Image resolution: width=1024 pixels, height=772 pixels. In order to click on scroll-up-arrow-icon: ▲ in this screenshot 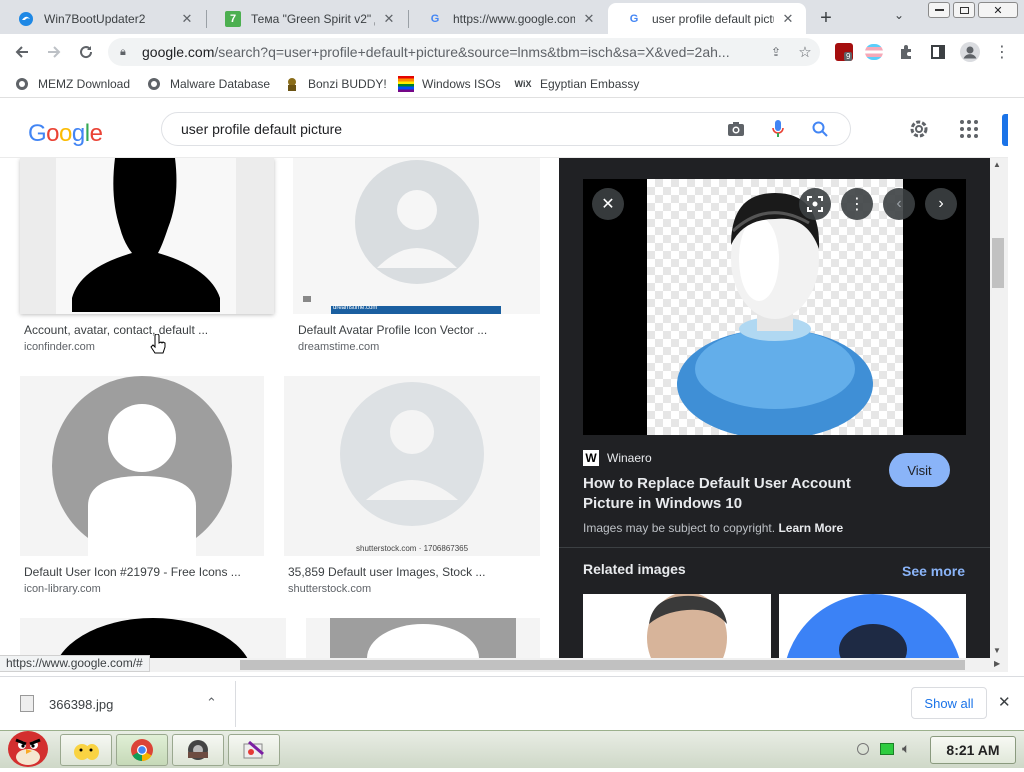, I will do `click(997, 164)`.